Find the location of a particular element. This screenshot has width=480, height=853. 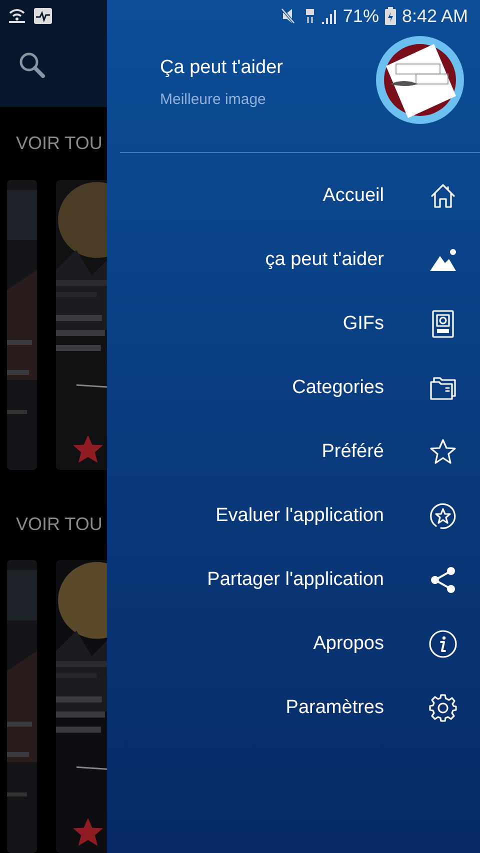

menu-item: Préféré is located at coordinates (293, 452).